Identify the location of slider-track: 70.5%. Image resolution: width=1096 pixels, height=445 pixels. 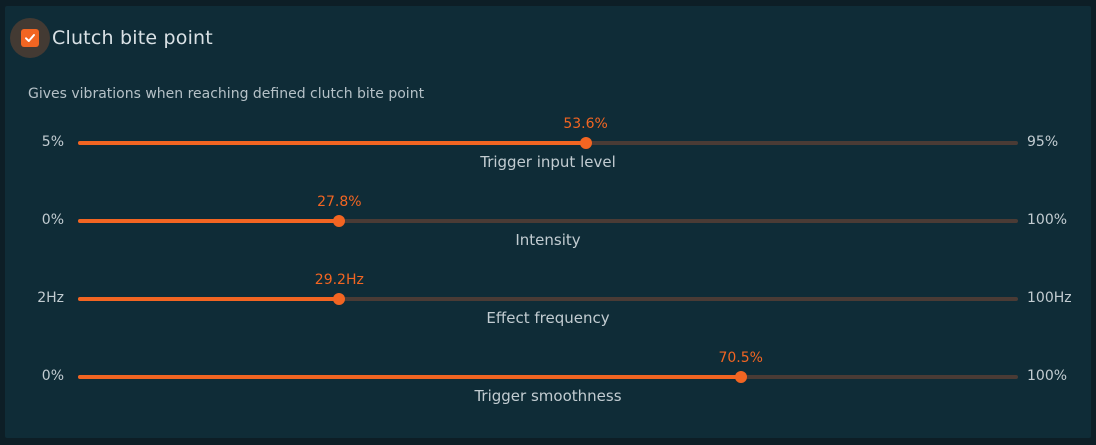
(548, 366).